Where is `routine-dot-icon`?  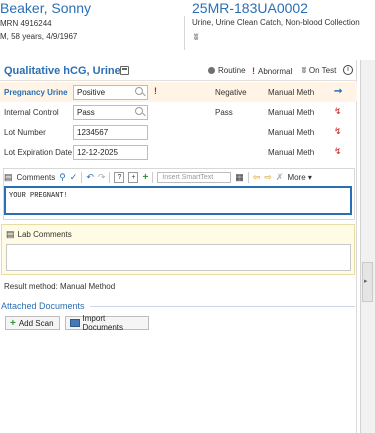
routine-dot-icon is located at coordinates (211, 70).